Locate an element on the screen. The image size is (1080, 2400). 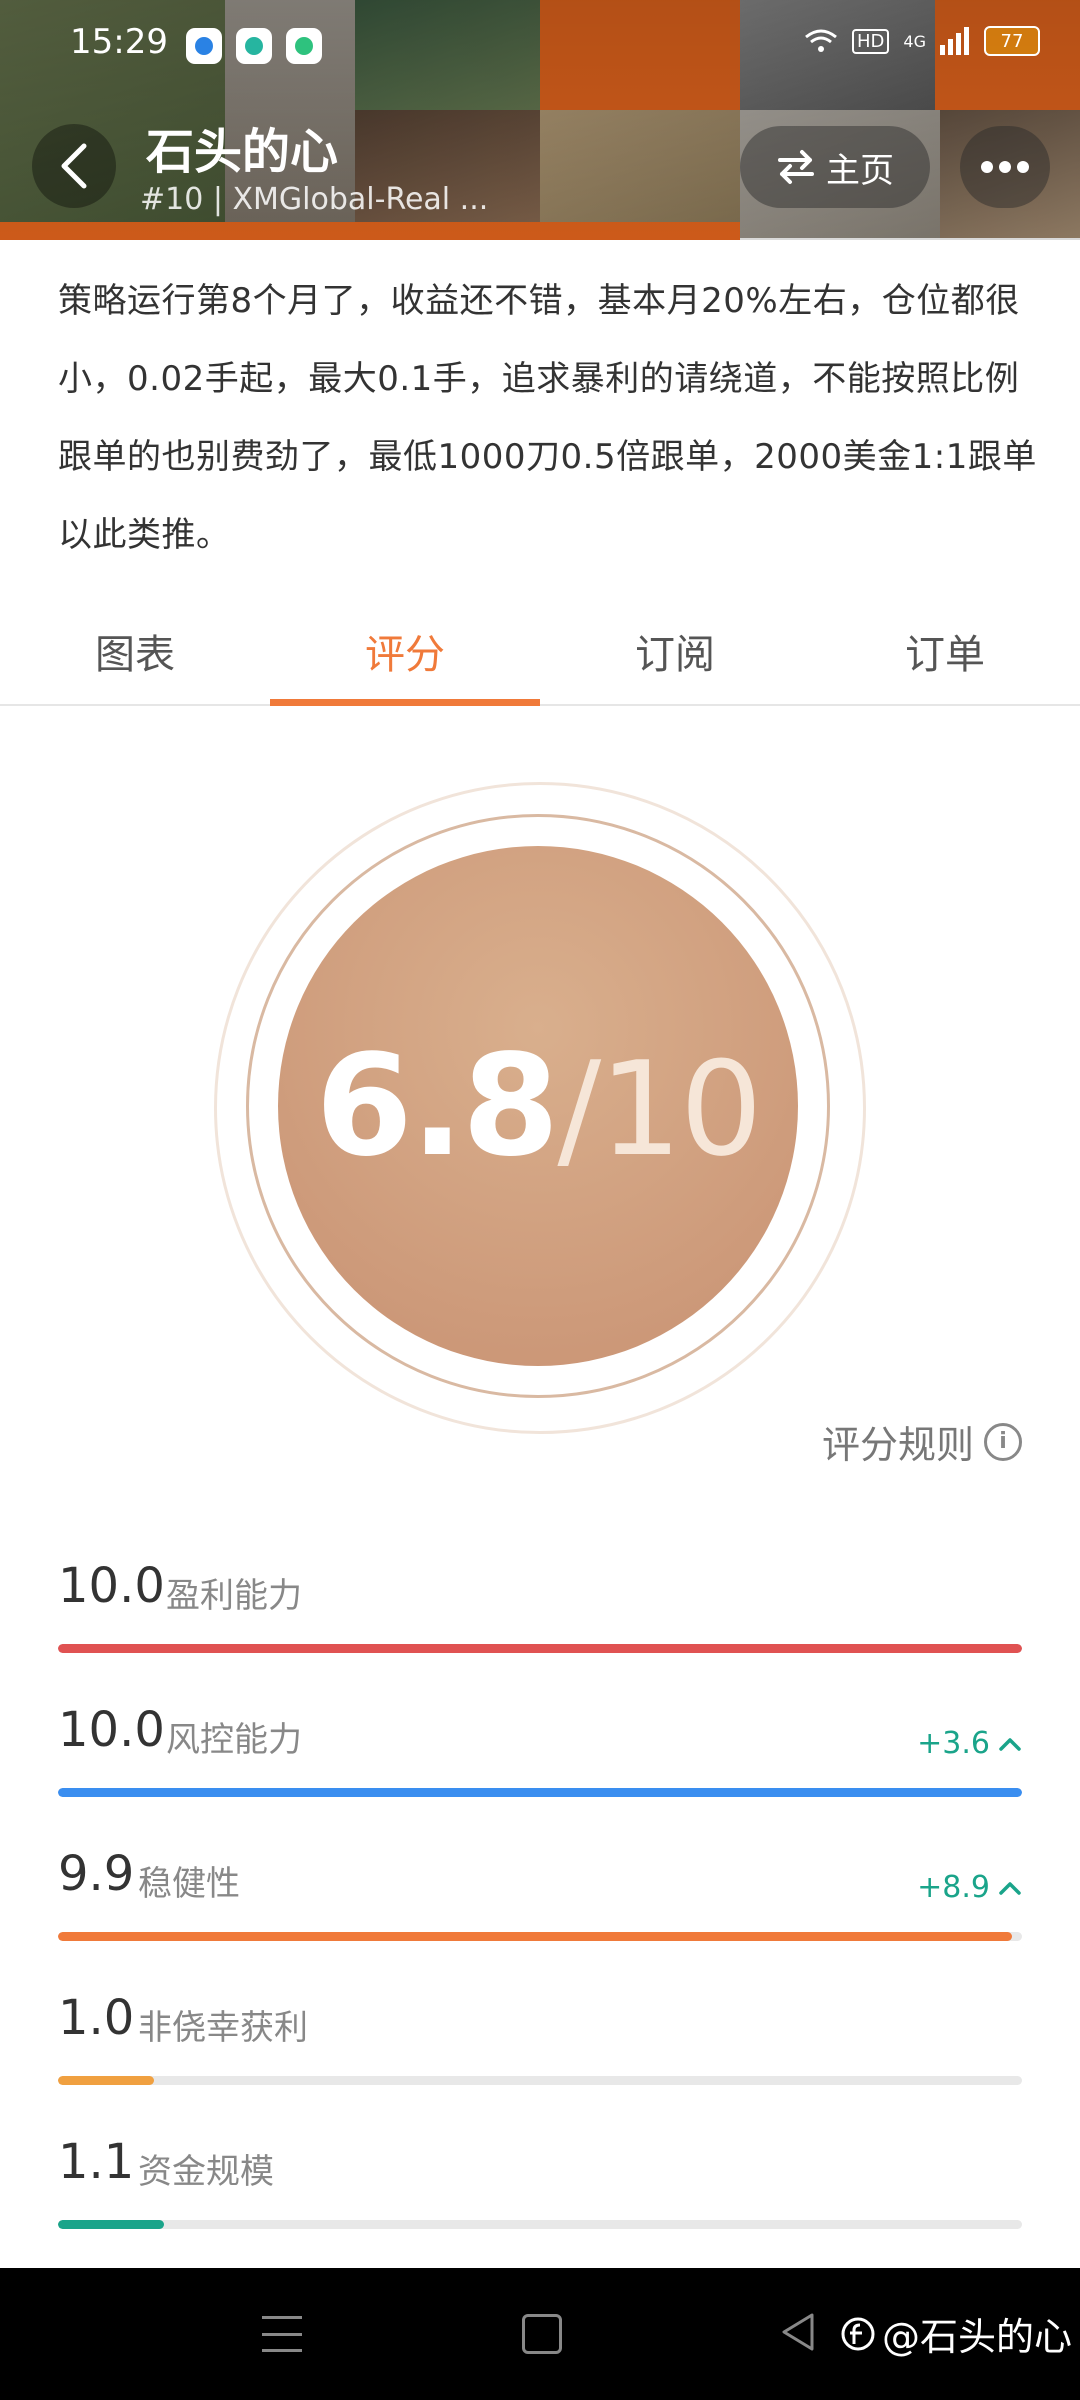
score-rules-link: 评分规则 i is located at coordinates (922, 1441).